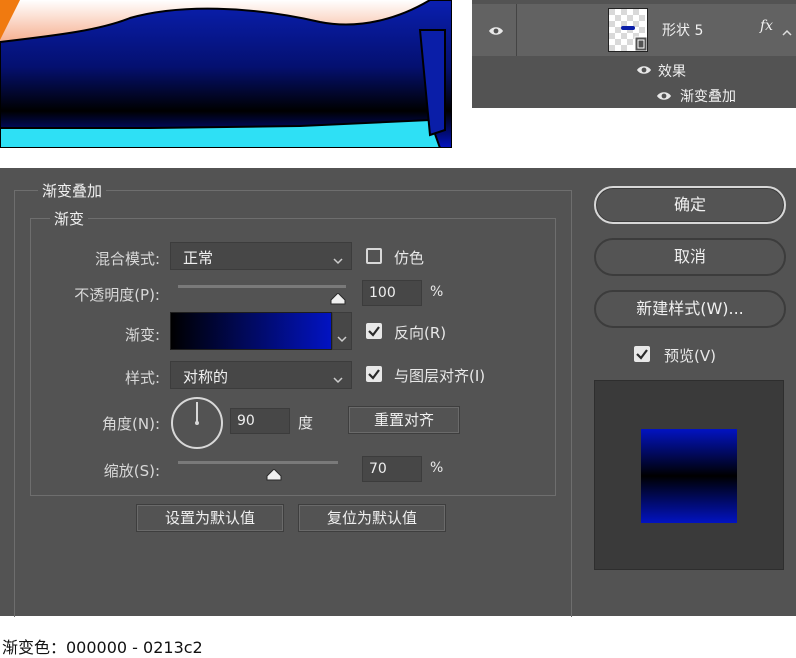 This screenshot has width=796, height=658. I want to click on scale-label: 缩放(S):, so click(131, 471).